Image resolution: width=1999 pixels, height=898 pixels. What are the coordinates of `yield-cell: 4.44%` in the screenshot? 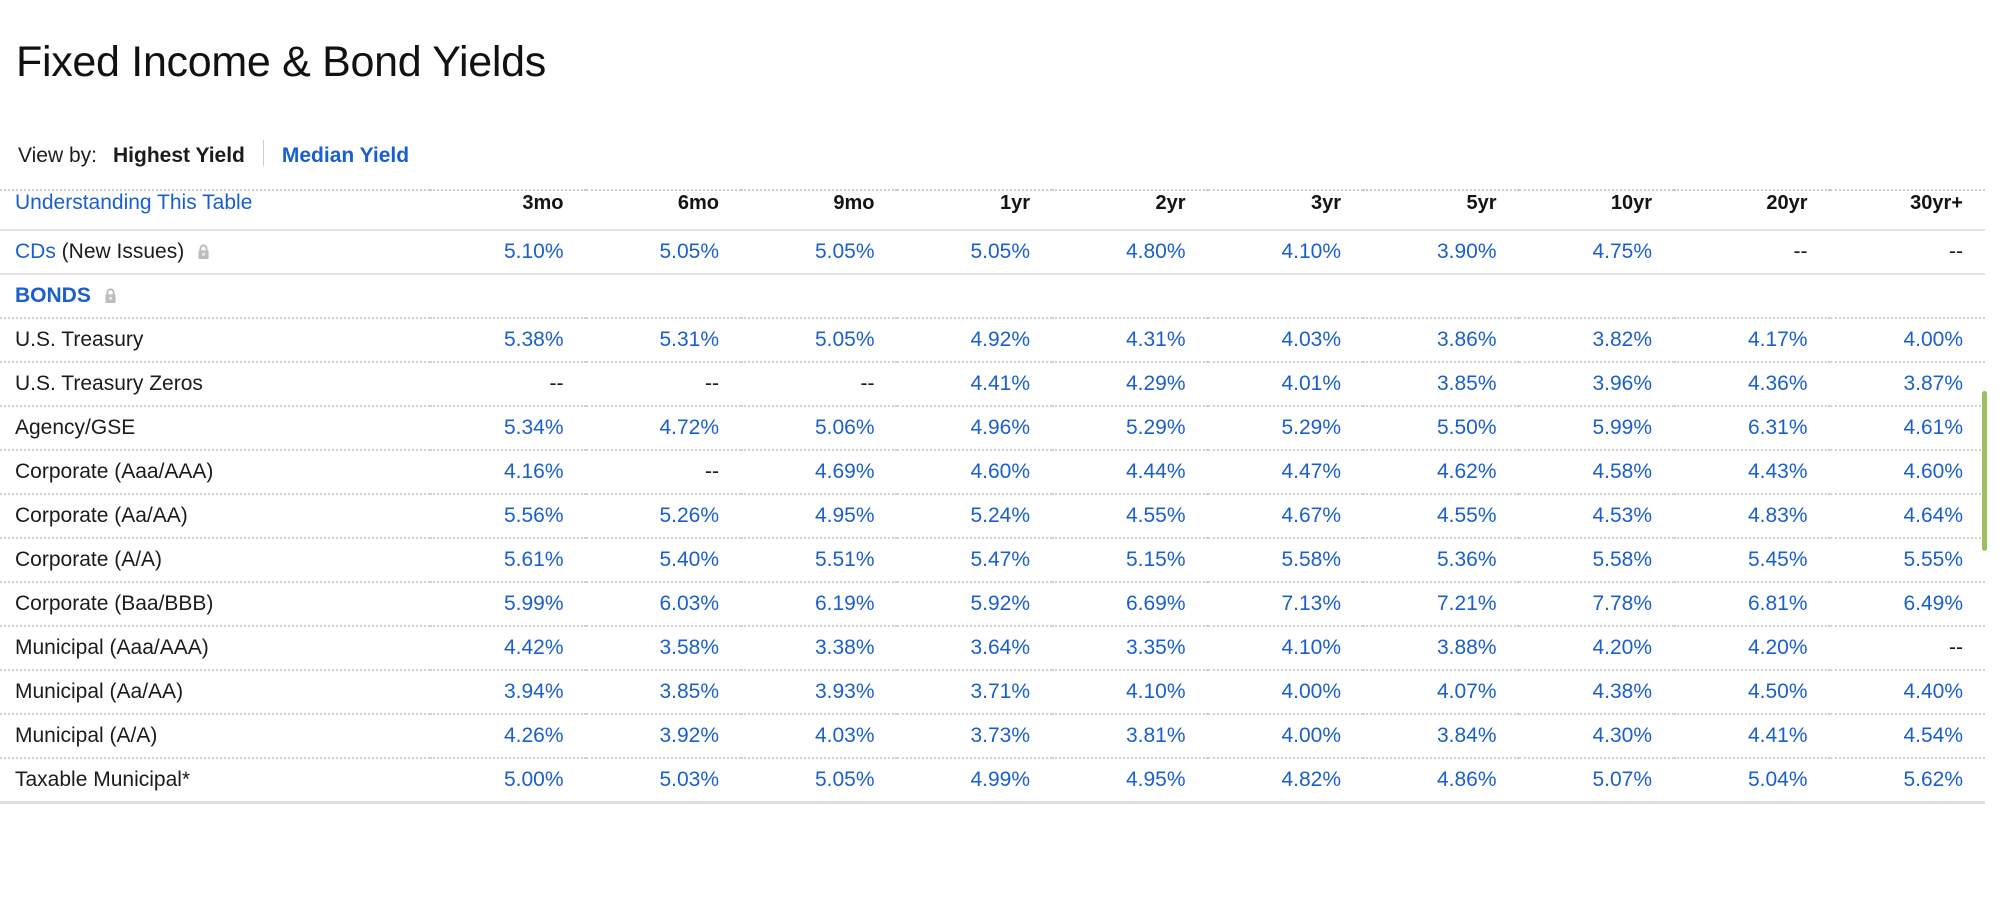 It's located at (1155, 472).